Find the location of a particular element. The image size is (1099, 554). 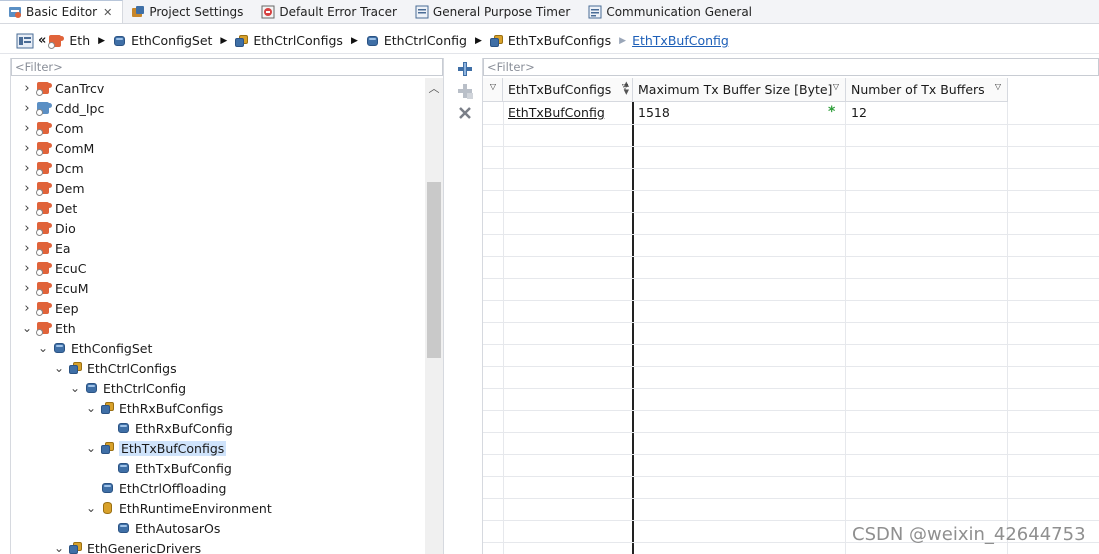

tree-item-label: Com is located at coordinates (69, 128).